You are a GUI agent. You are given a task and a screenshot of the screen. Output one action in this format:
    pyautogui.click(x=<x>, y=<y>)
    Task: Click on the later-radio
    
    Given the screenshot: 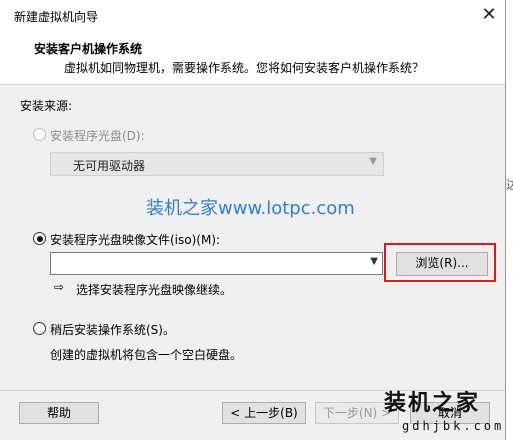 What is the action you would take?
    pyautogui.click(x=39, y=328)
    